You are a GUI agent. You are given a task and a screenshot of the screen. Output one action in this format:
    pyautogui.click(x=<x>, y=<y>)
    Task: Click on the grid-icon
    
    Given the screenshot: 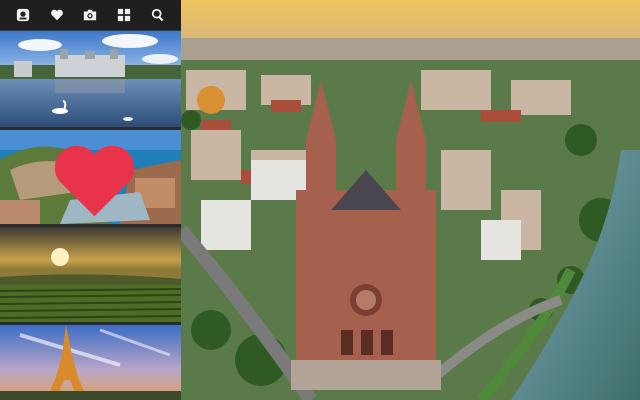 What is the action you would take?
    pyautogui.click(x=124, y=15)
    